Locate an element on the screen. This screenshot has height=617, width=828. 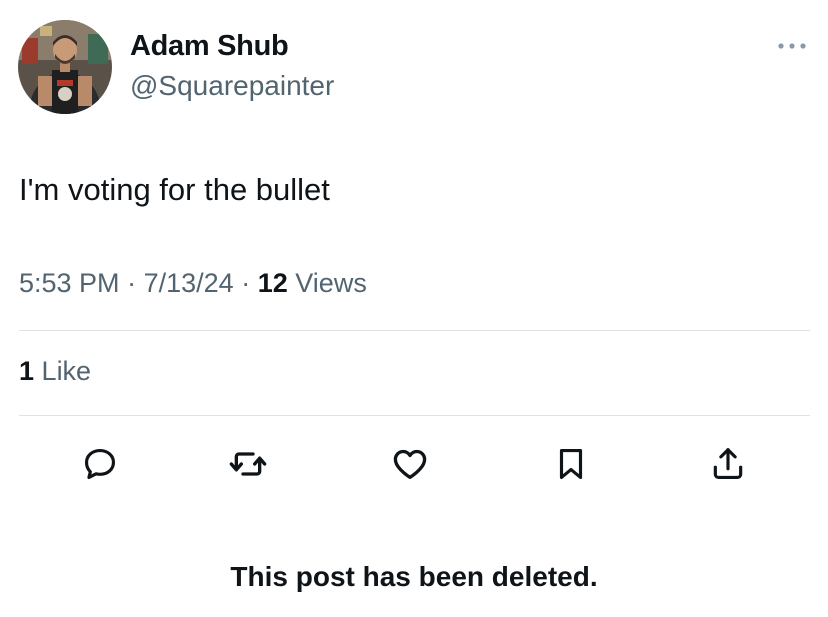
reply-button is located at coordinates (100, 464).